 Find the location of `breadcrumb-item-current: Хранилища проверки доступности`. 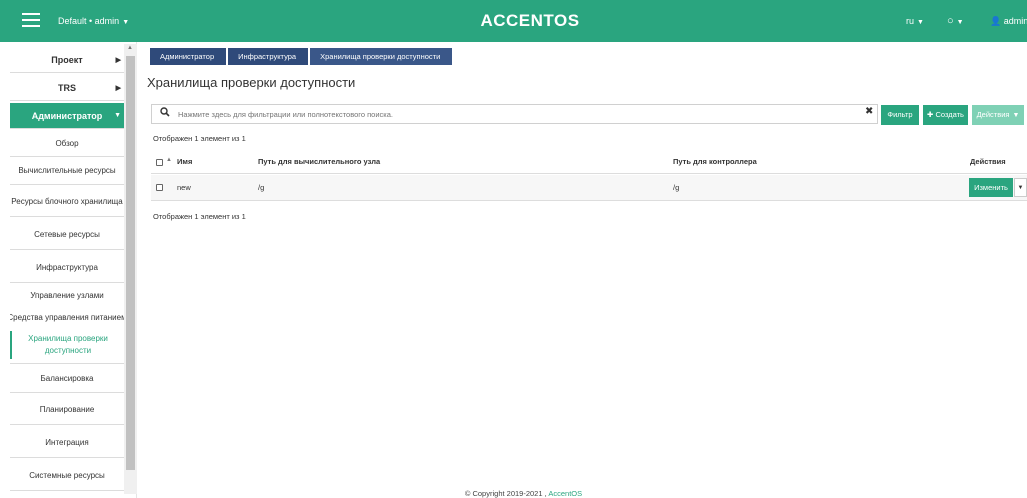

breadcrumb-item-current: Хранилища проверки доступности is located at coordinates (381, 56).